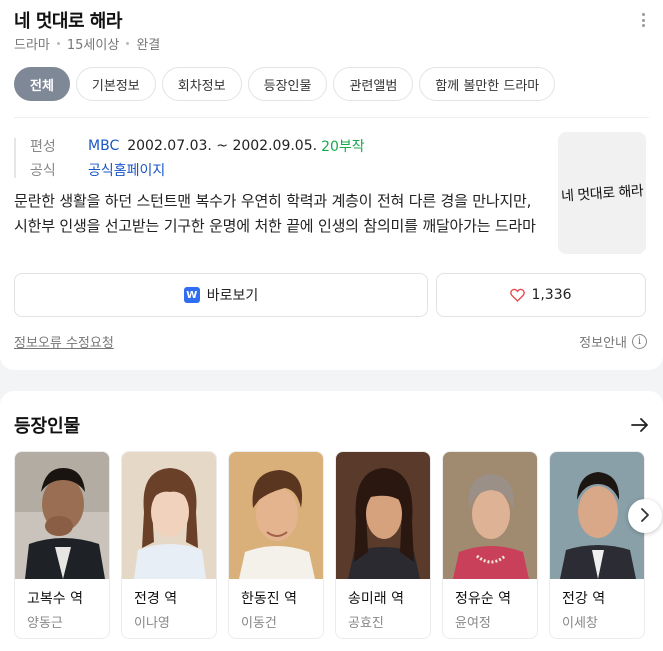 This screenshot has width=663, height=651. Describe the element at coordinates (269, 599) in the screenshot. I see `cast-role: 한동진 역` at that location.